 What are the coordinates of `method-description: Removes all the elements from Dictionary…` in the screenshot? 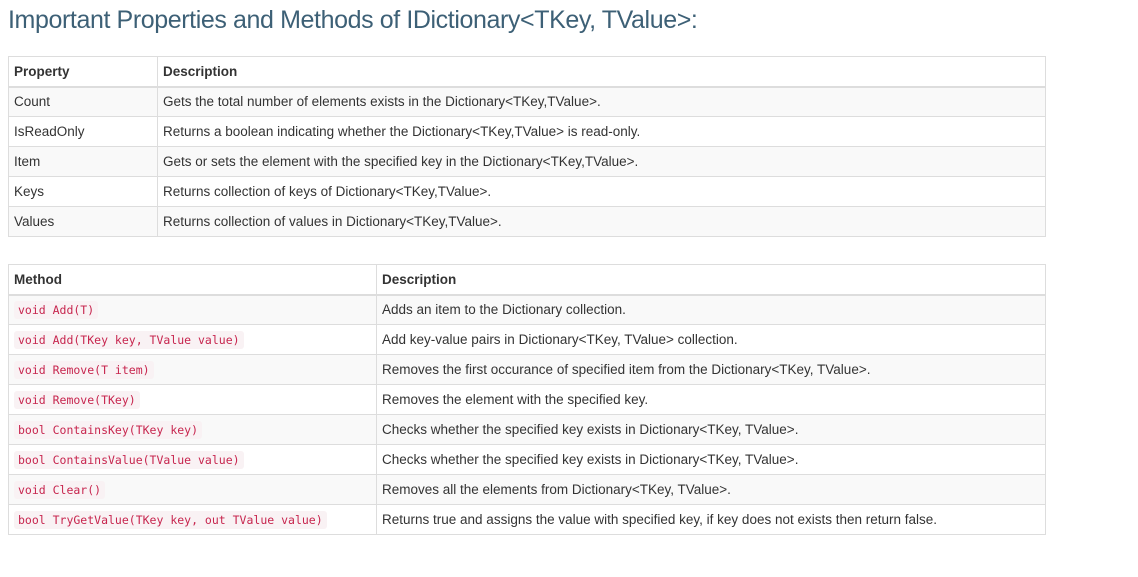 It's located at (711, 489).